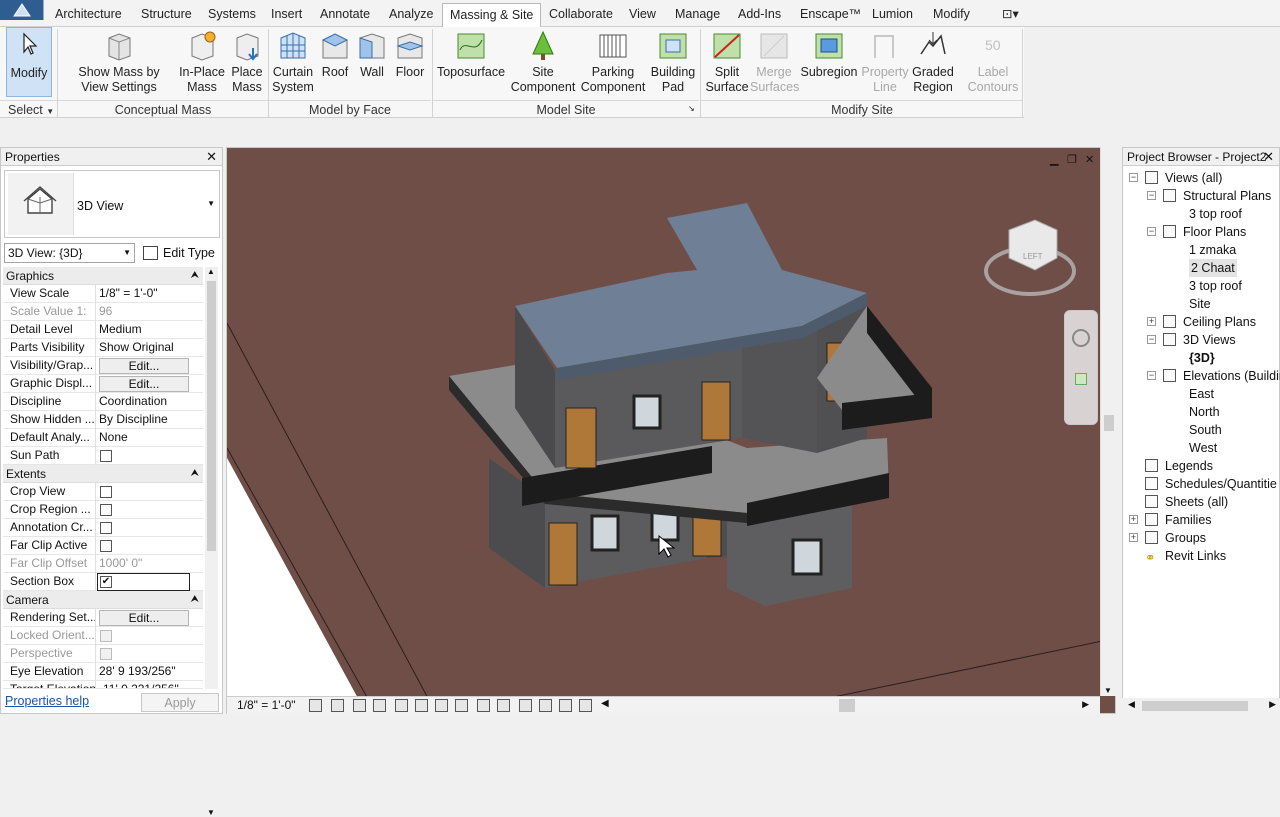 The height and width of the screenshot is (817, 1280). I want to click on tab-insert: Insert, so click(286, 14).